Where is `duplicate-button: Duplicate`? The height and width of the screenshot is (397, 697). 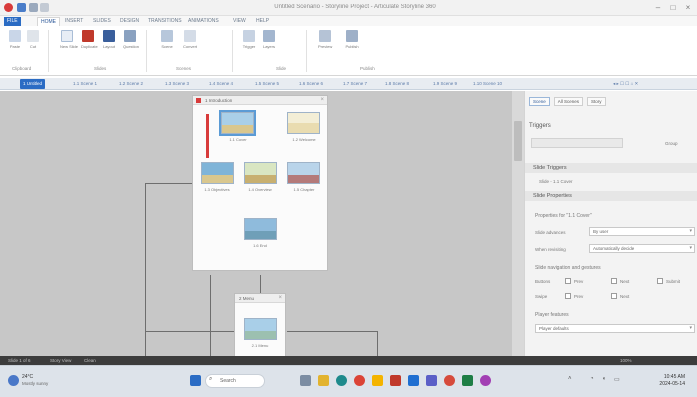
duplicate-button: Duplicate is located at coordinates (89, 39).